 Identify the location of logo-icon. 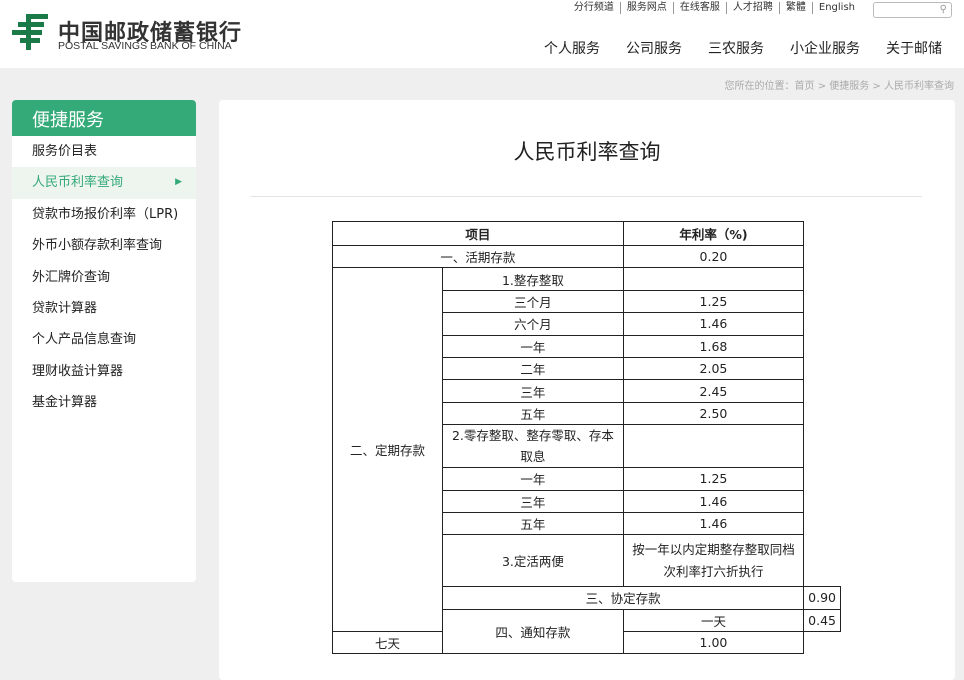
(30, 31).